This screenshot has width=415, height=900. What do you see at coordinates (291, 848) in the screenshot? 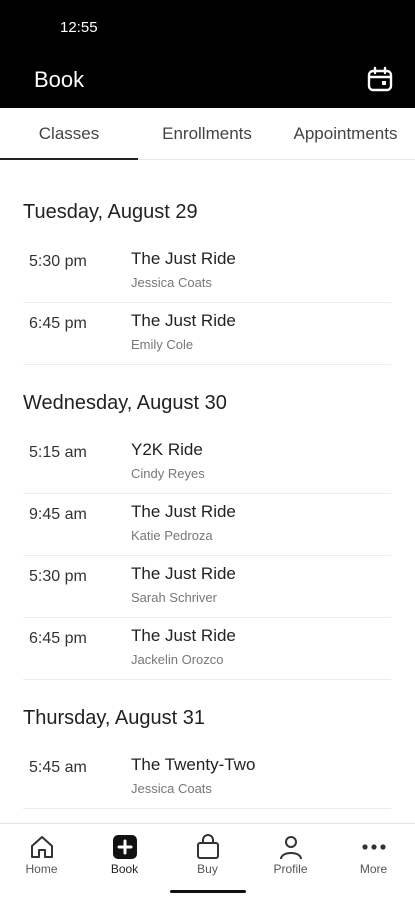
I see `person-icon` at bounding box center [291, 848].